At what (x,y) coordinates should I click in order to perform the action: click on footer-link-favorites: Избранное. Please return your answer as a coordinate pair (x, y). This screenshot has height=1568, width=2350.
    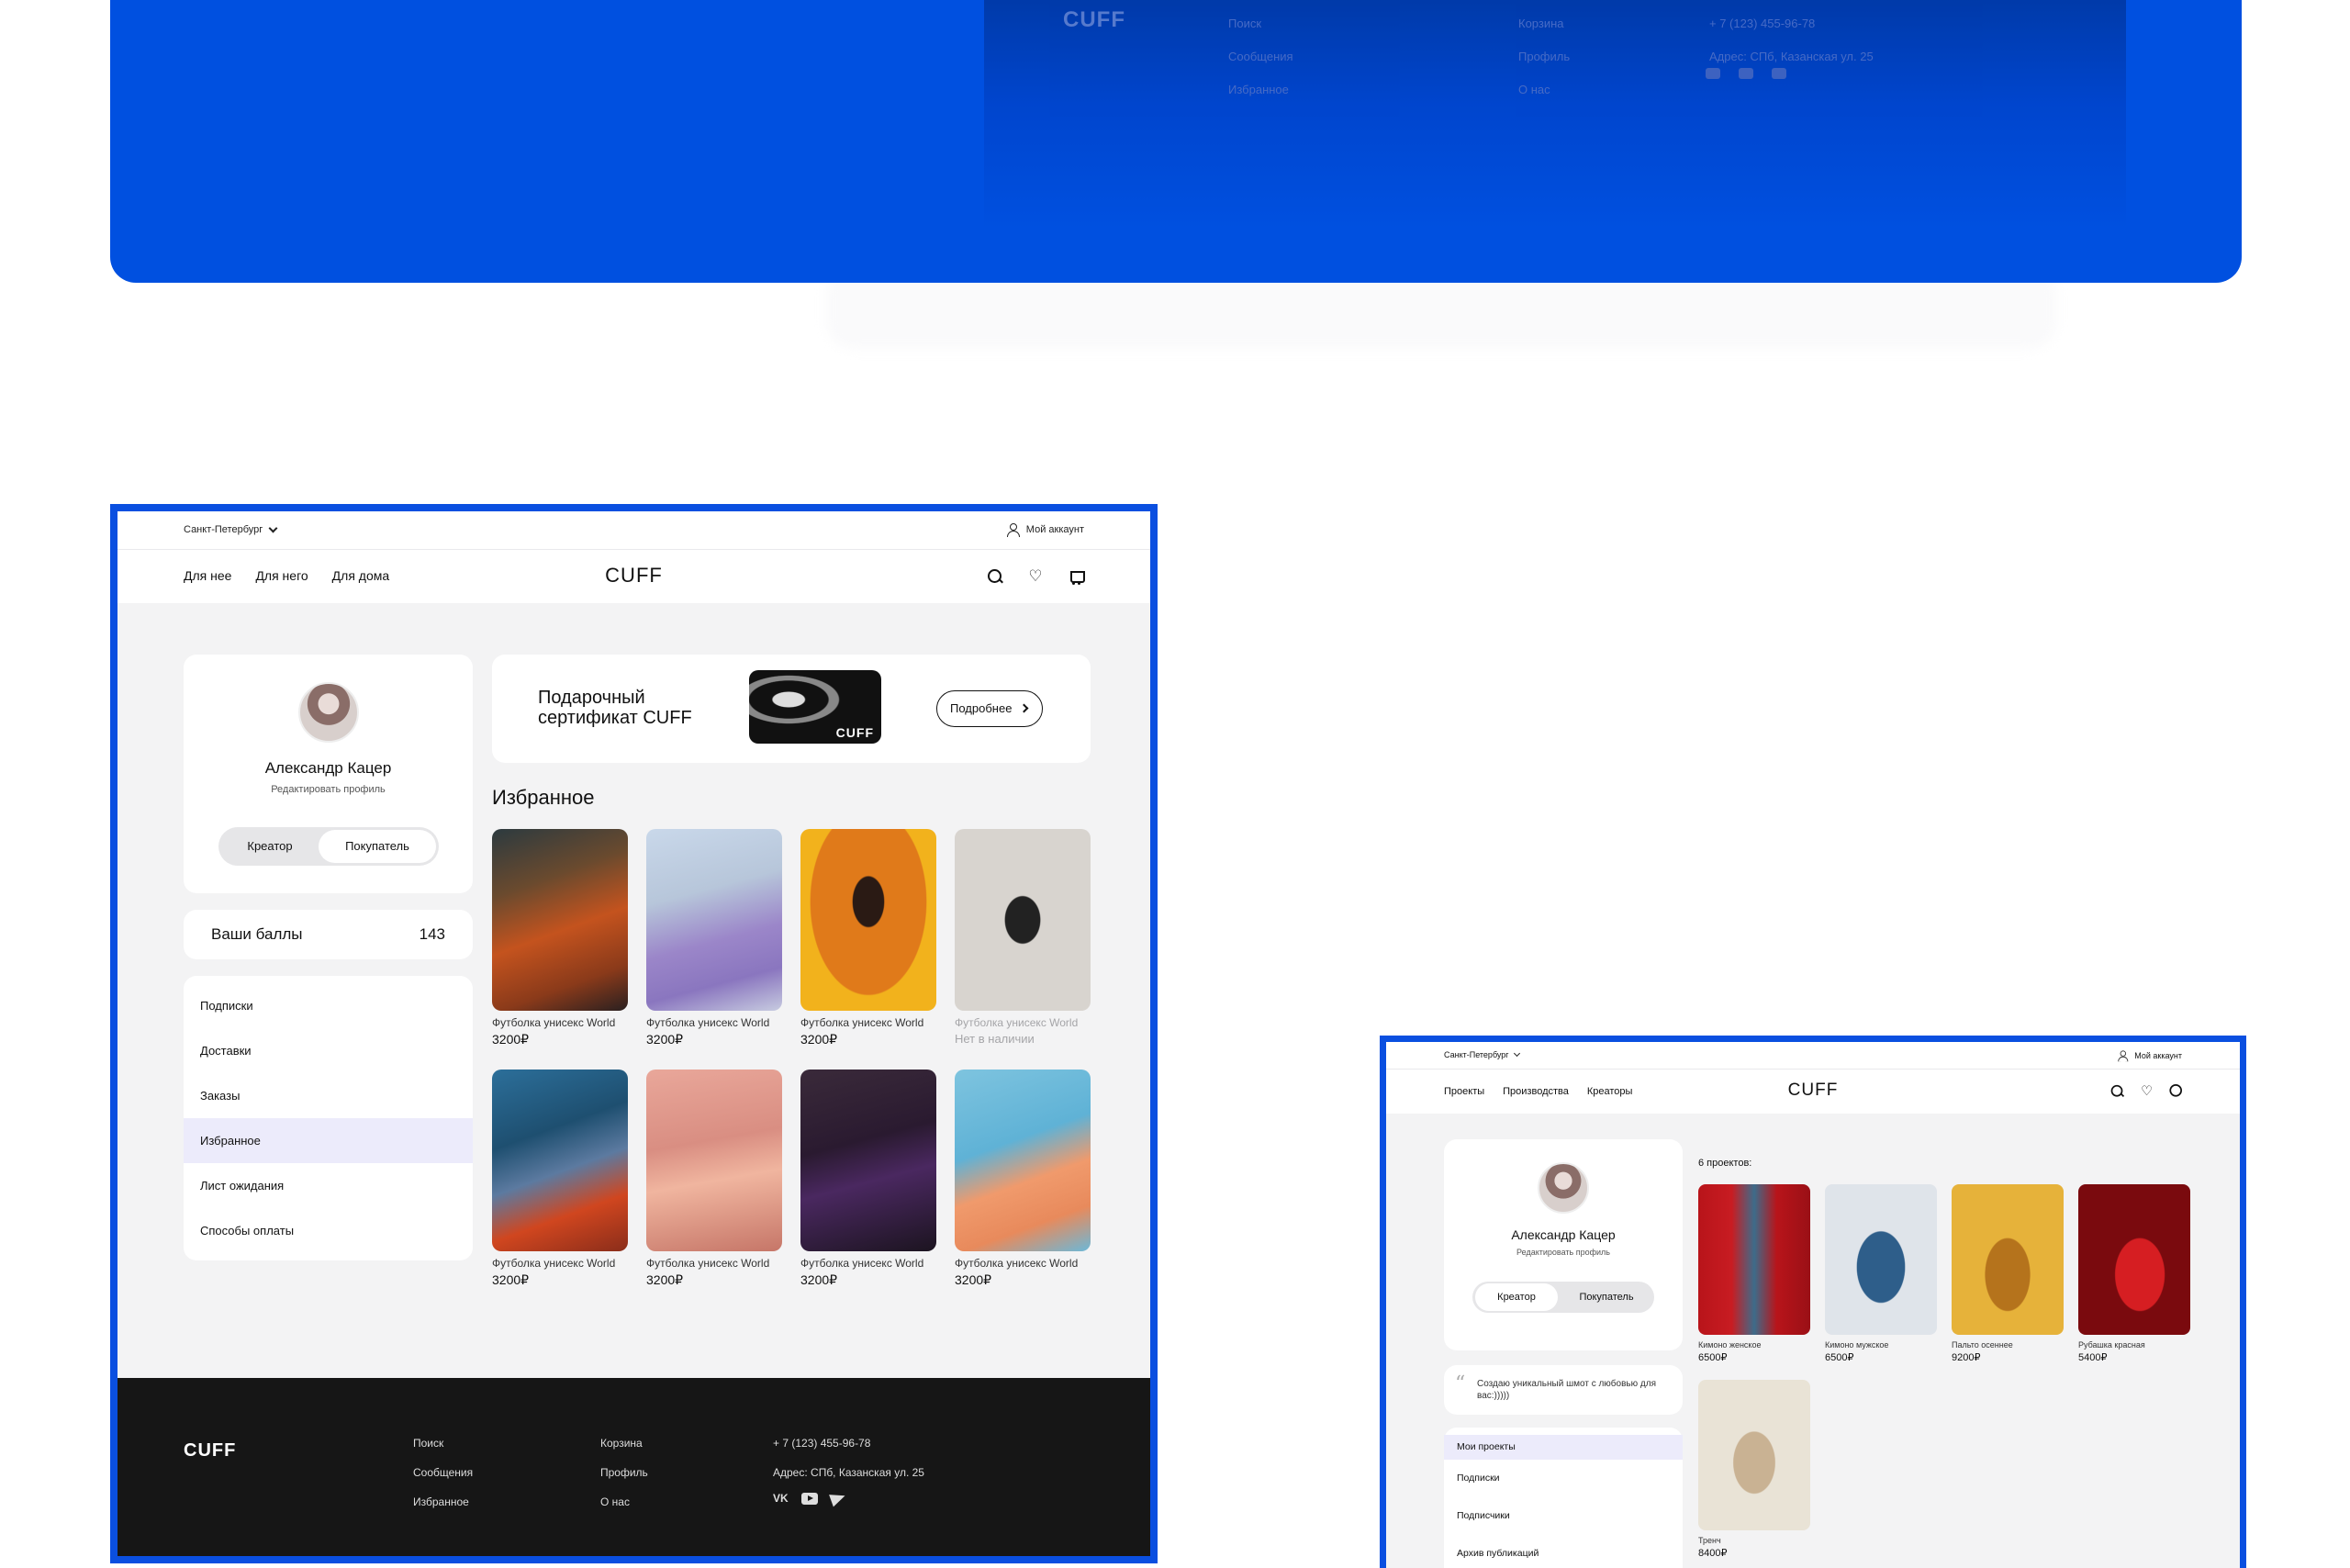
    Looking at the image, I should click on (443, 1501).